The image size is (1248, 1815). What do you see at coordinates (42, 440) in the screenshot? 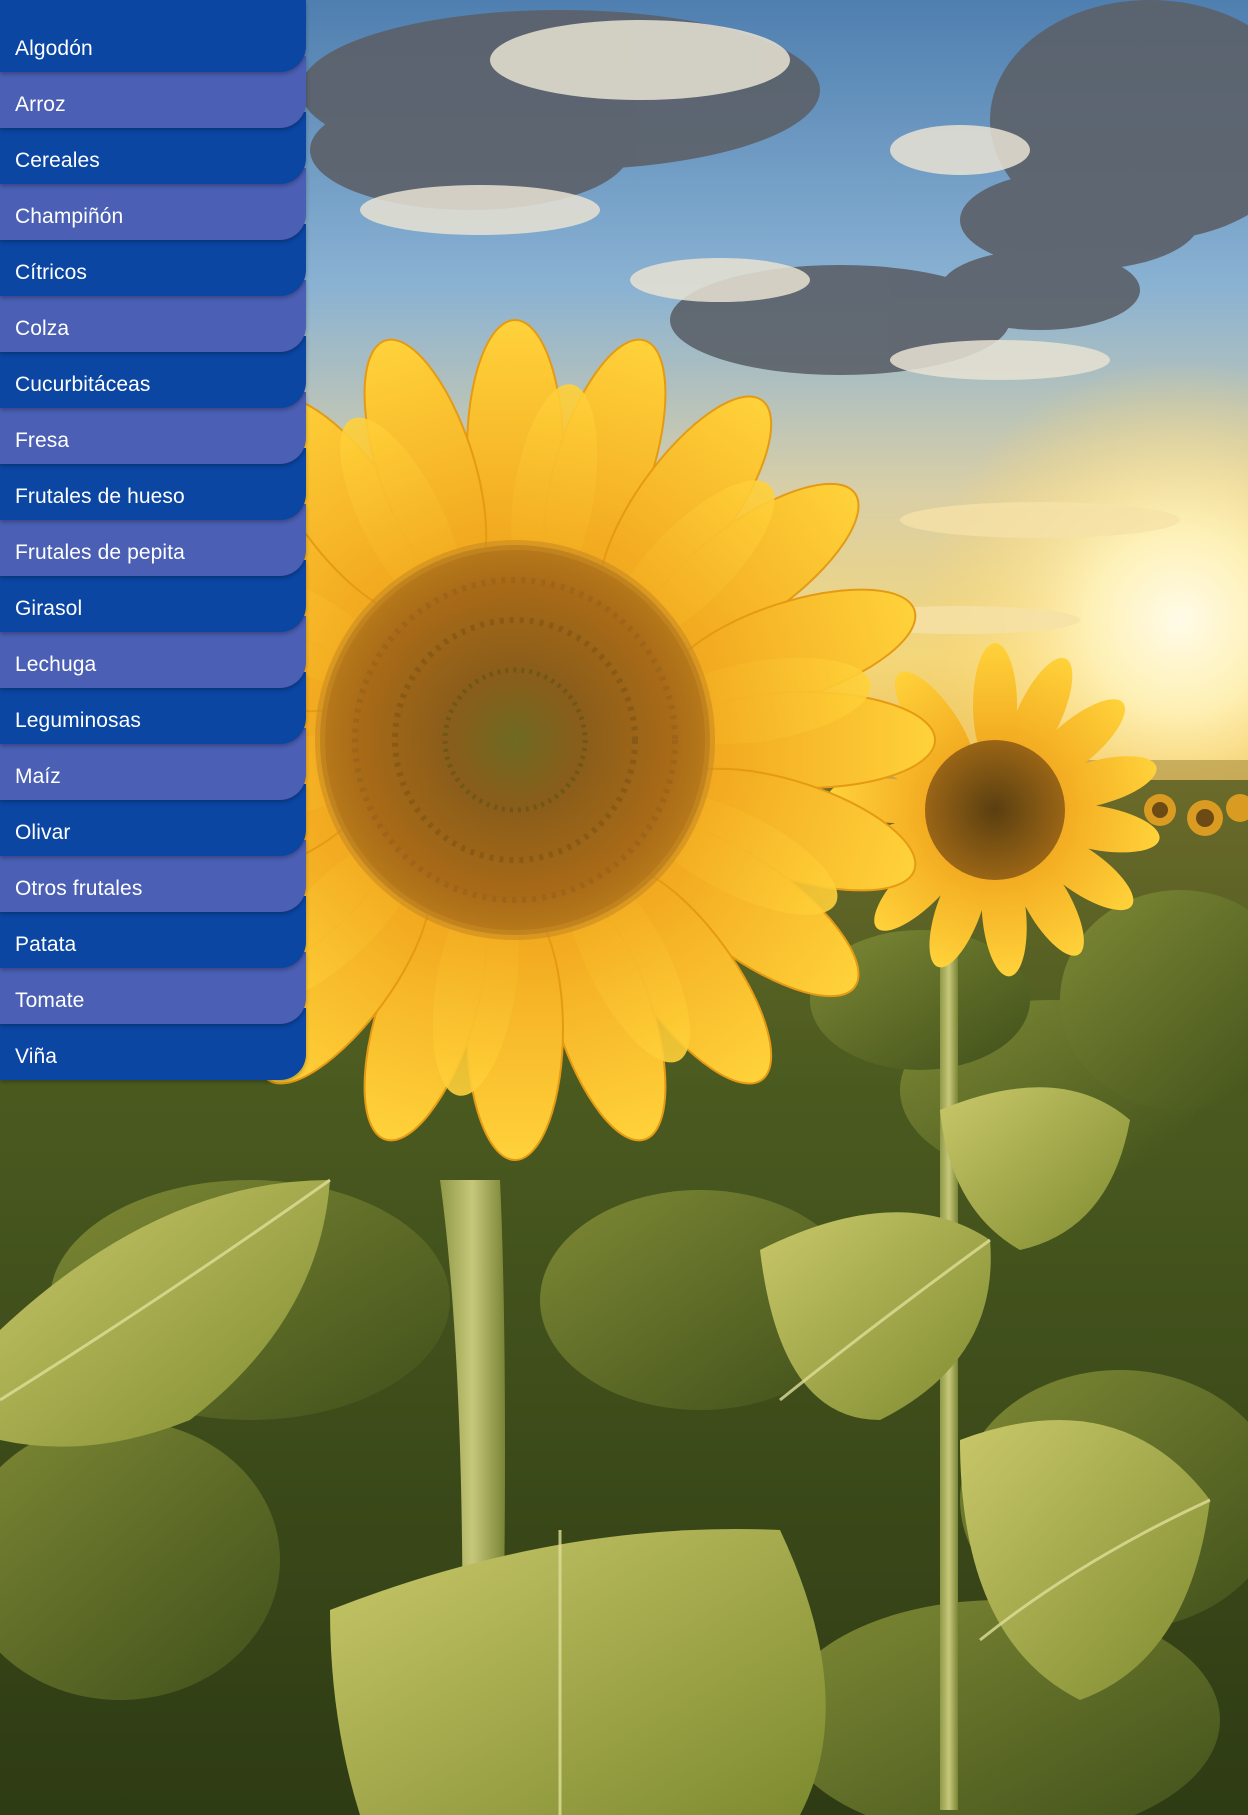
I see `crop-item-label: Fresa` at bounding box center [42, 440].